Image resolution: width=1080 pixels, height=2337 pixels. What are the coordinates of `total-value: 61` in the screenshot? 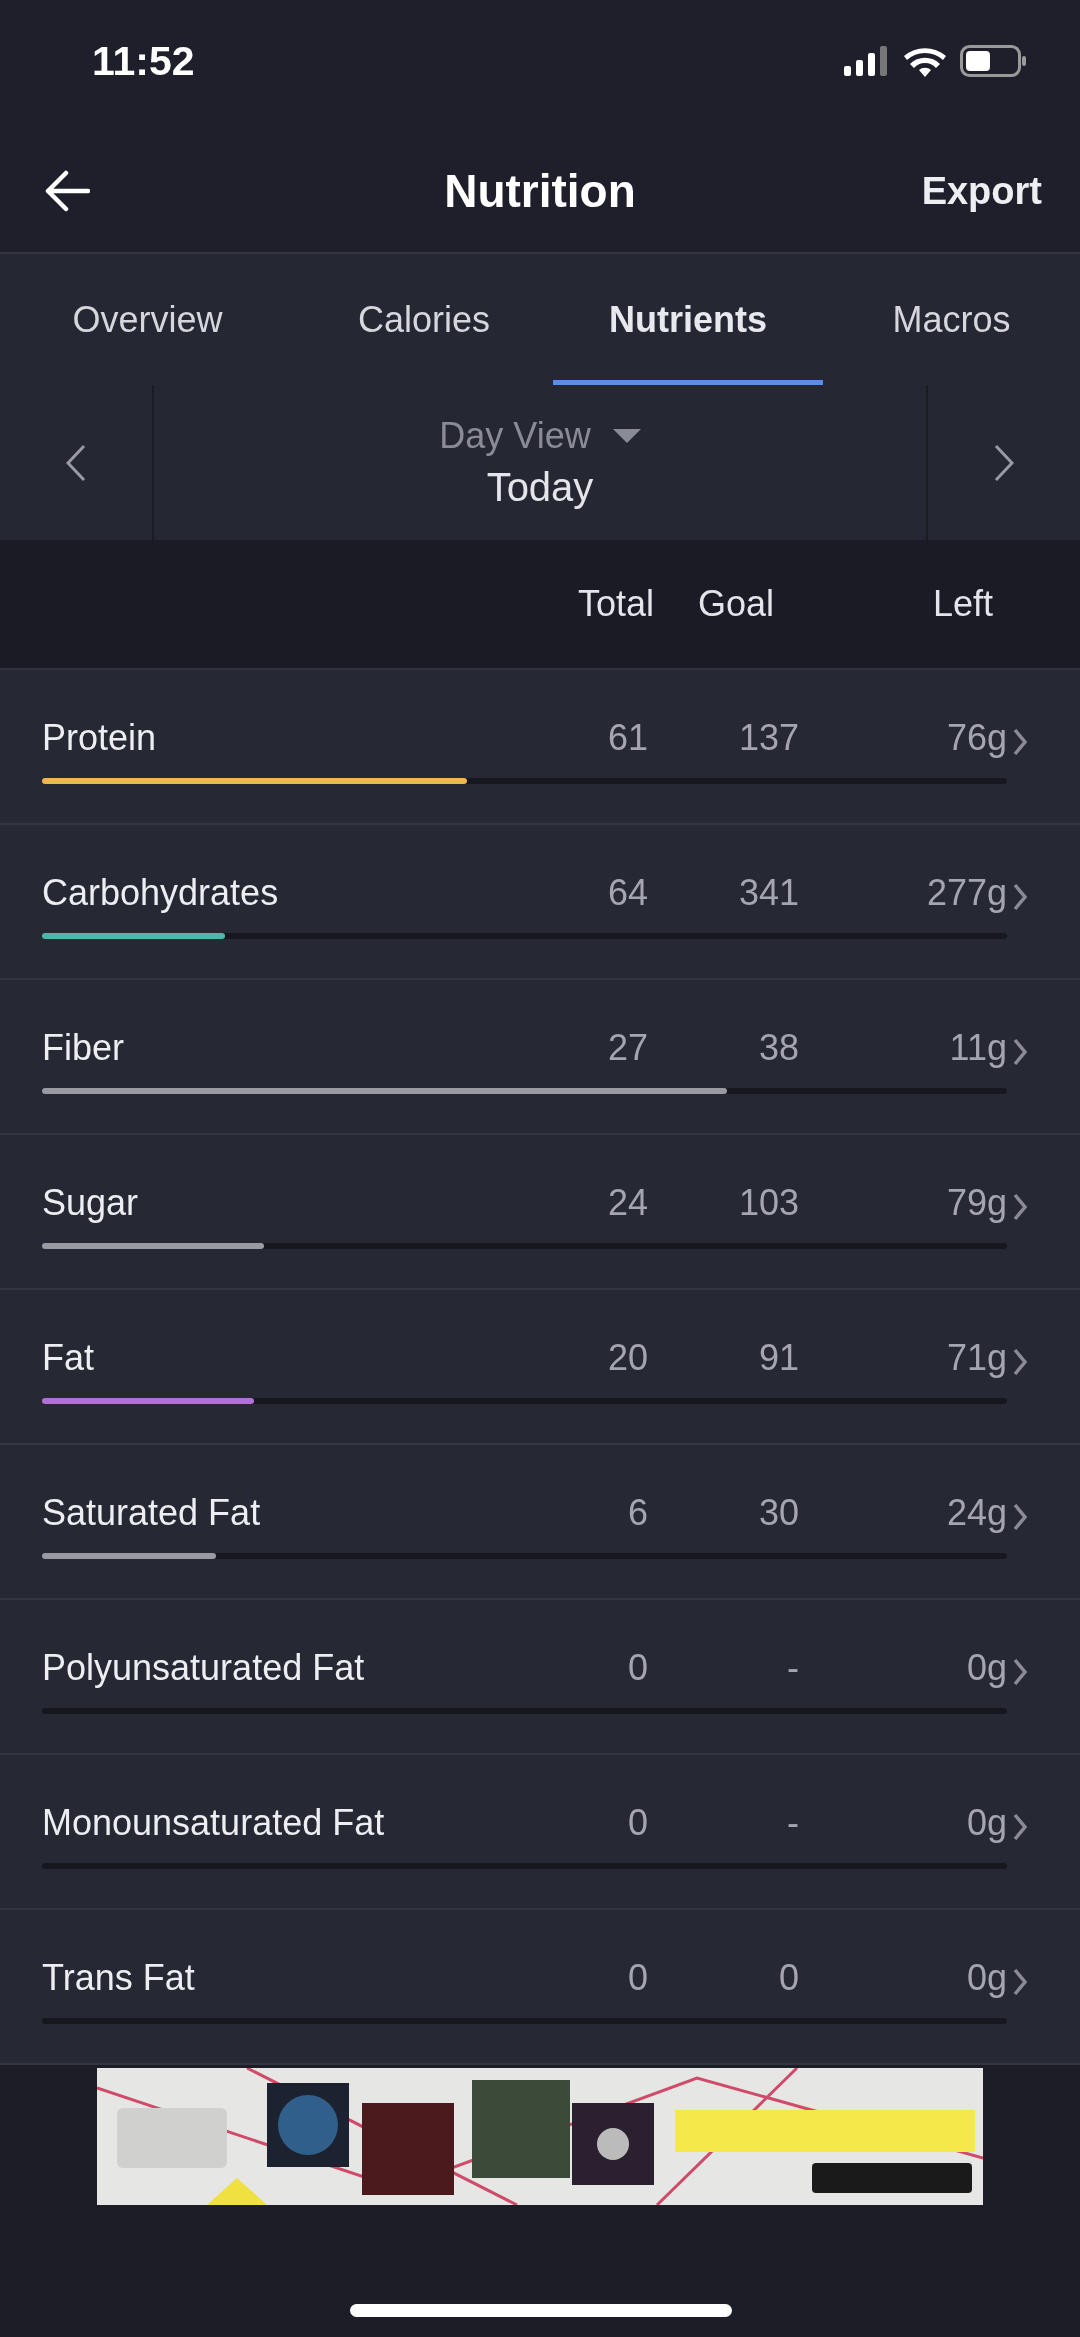 It's located at (627, 738).